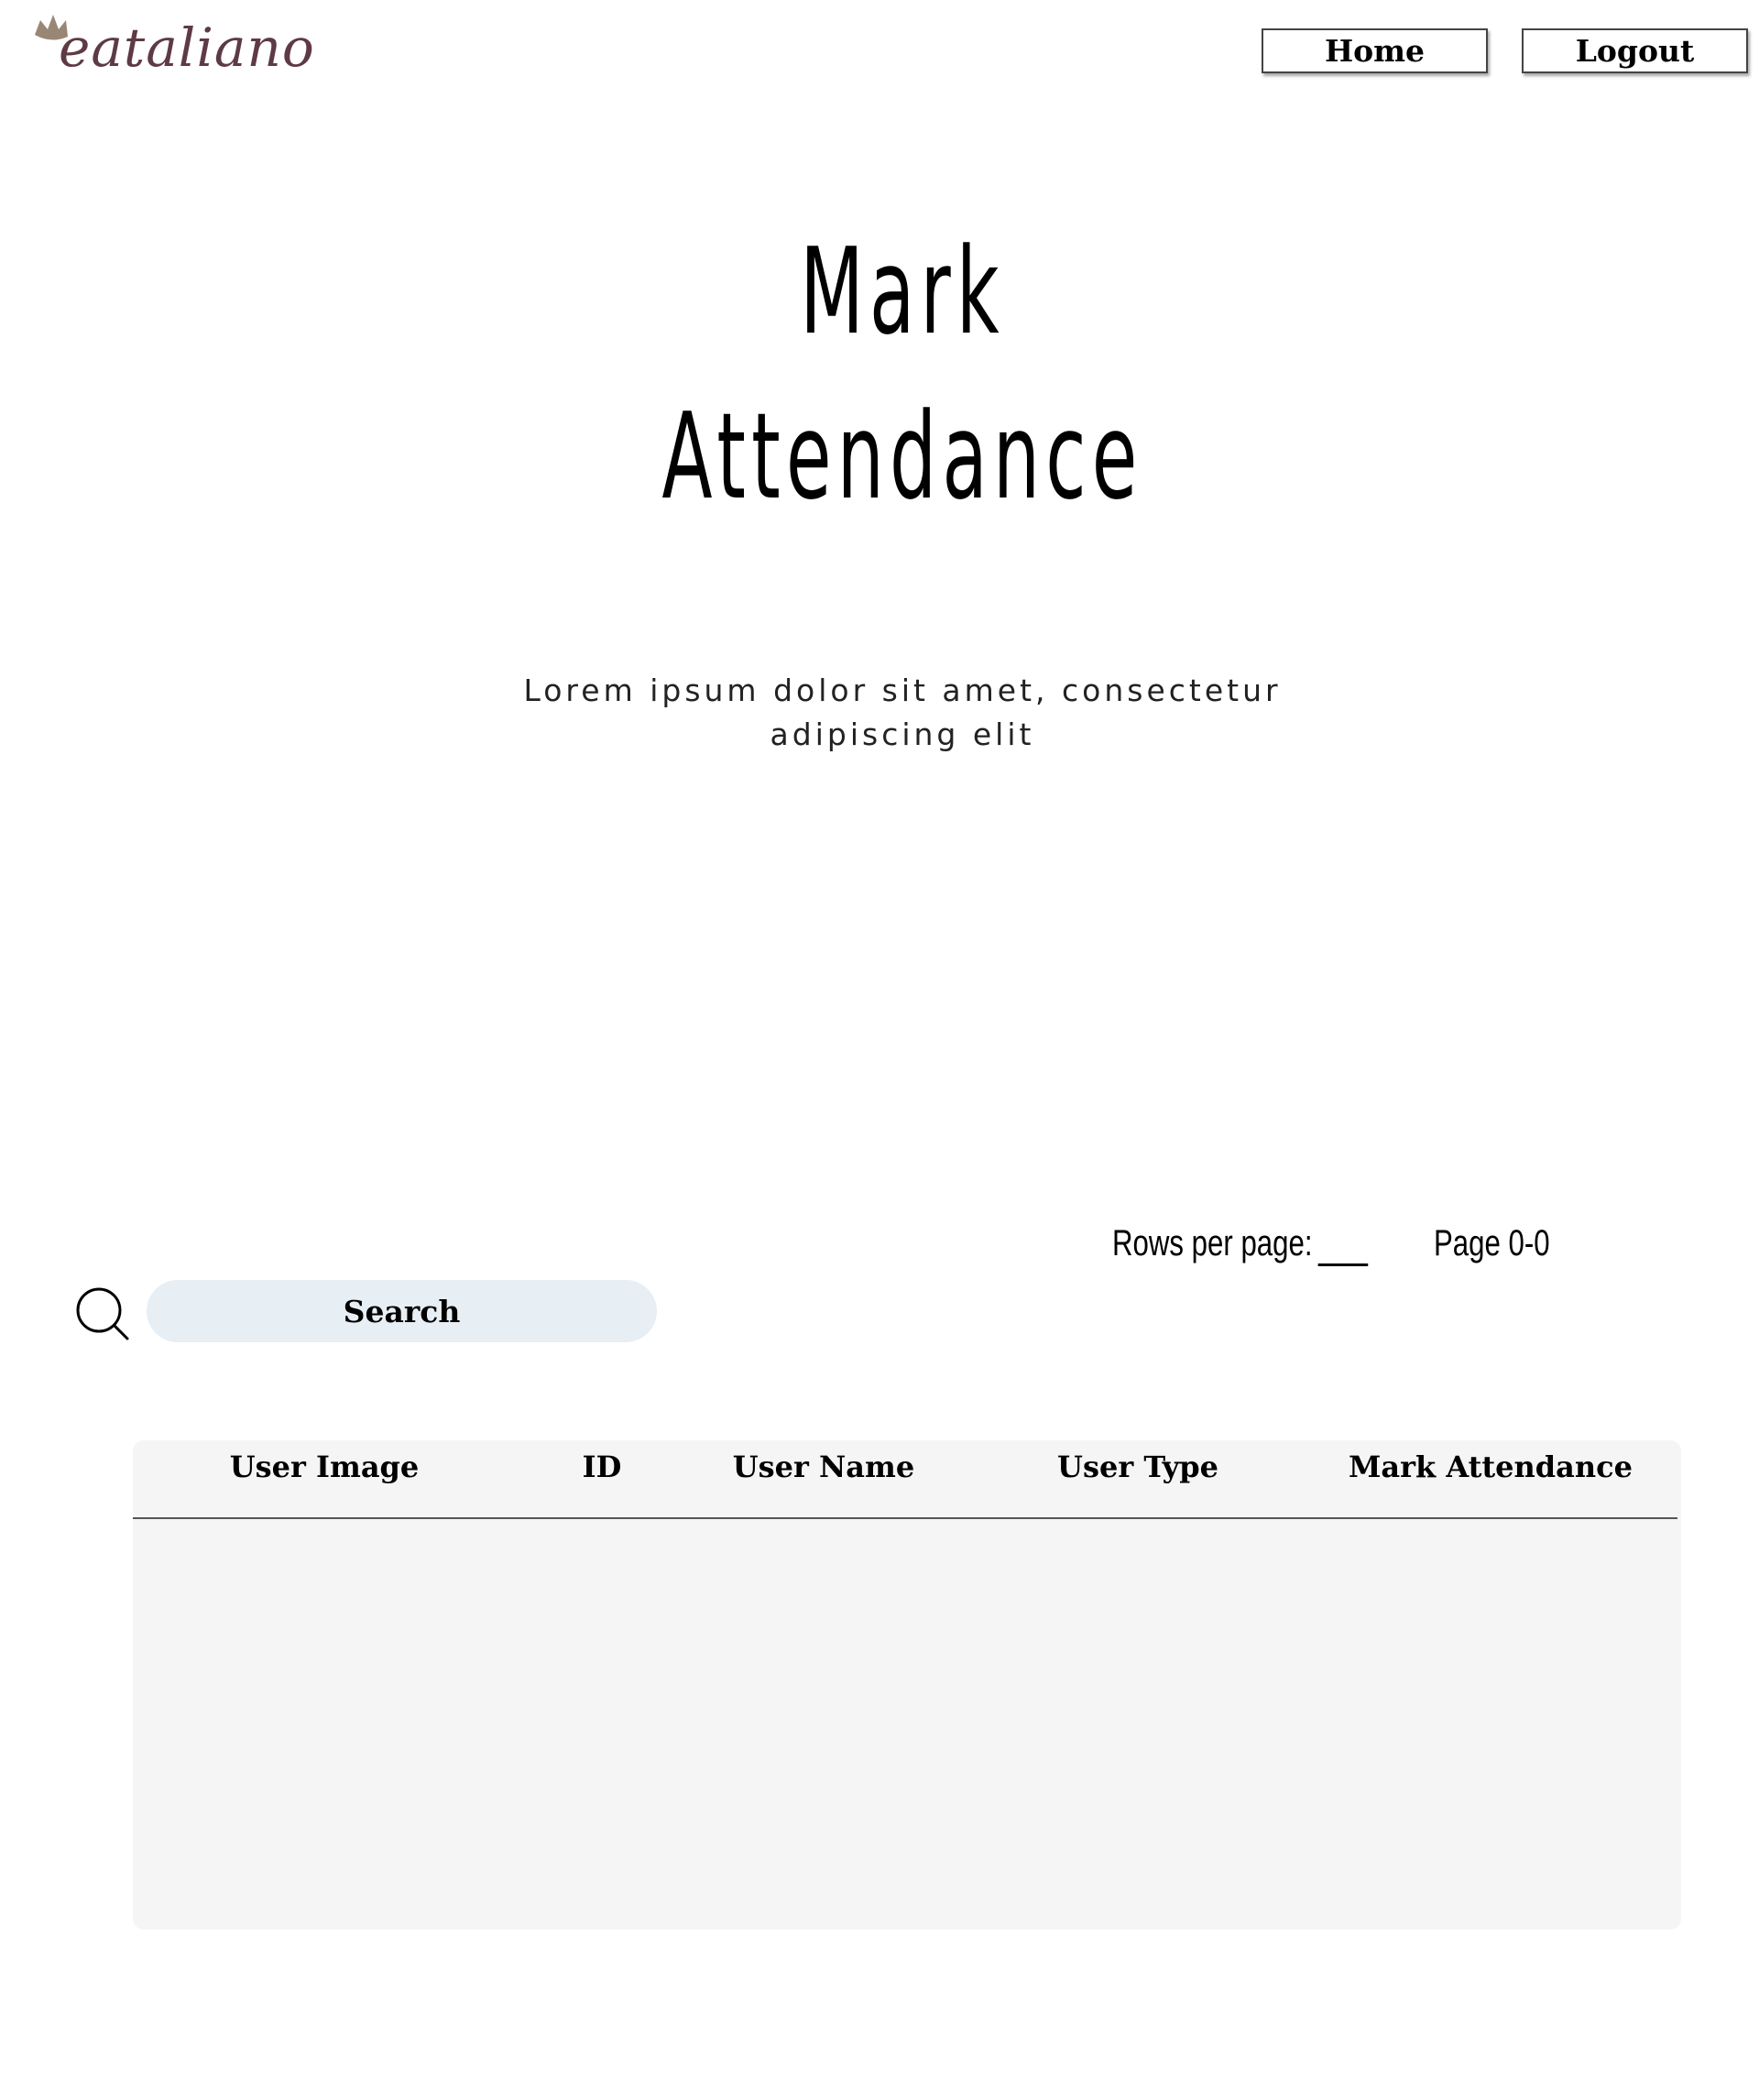 The width and height of the screenshot is (1759, 2100). I want to click on rows-per-page-select, so click(1343, 1247).